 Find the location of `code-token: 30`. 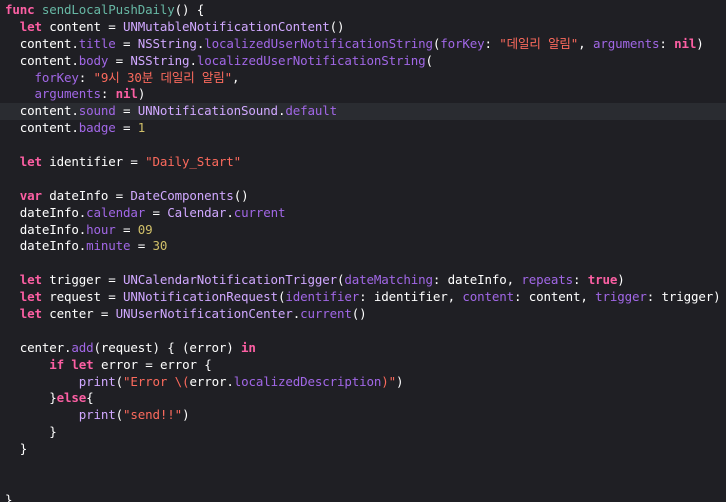

code-token: 30 is located at coordinates (160, 246).